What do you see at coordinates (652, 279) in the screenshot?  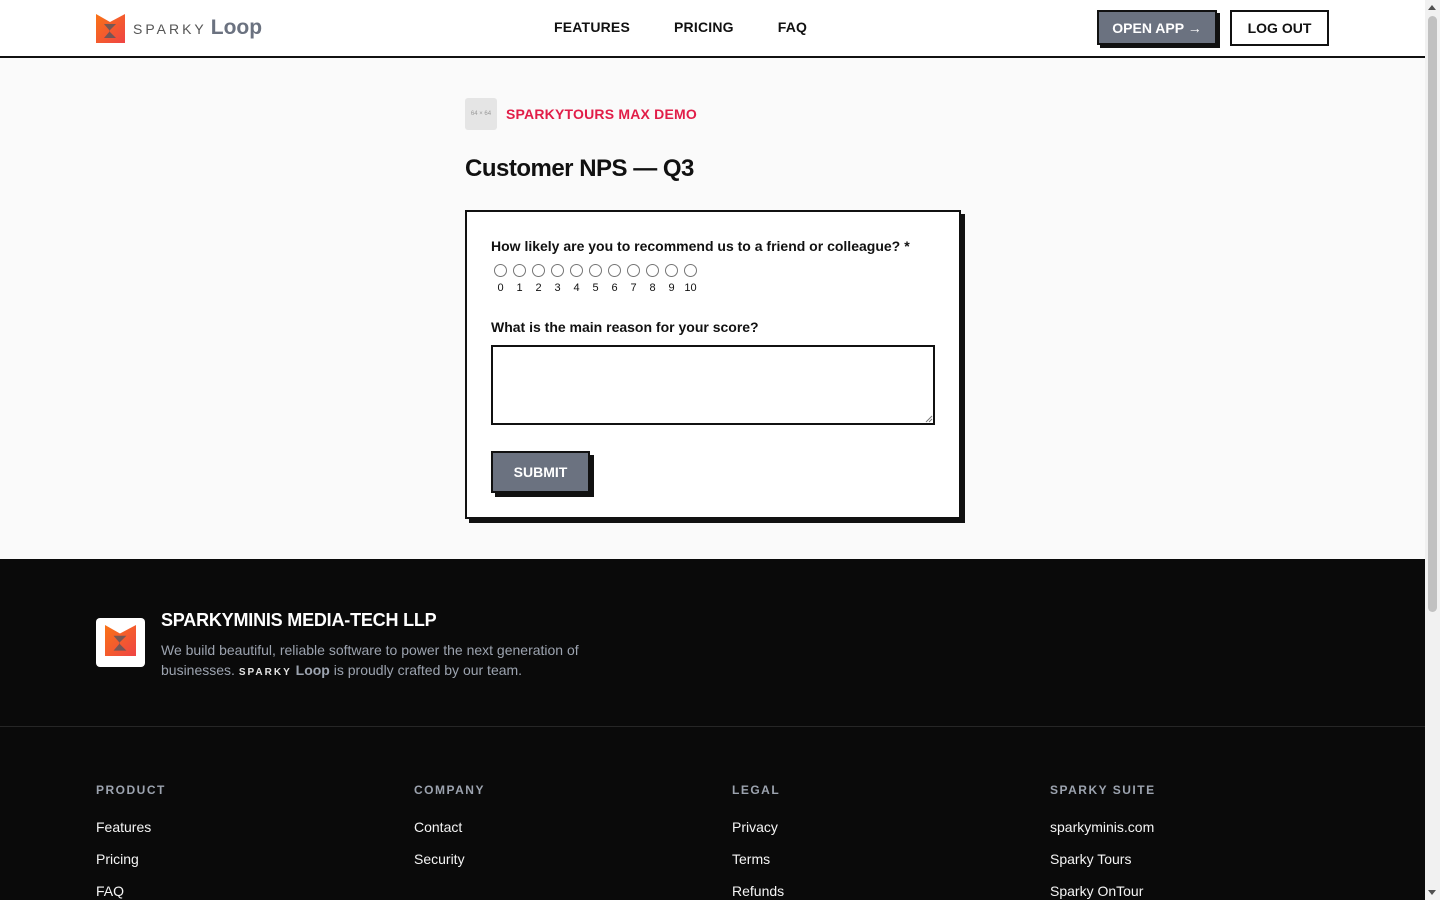 I see `nps-option: 8` at bounding box center [652, 279].